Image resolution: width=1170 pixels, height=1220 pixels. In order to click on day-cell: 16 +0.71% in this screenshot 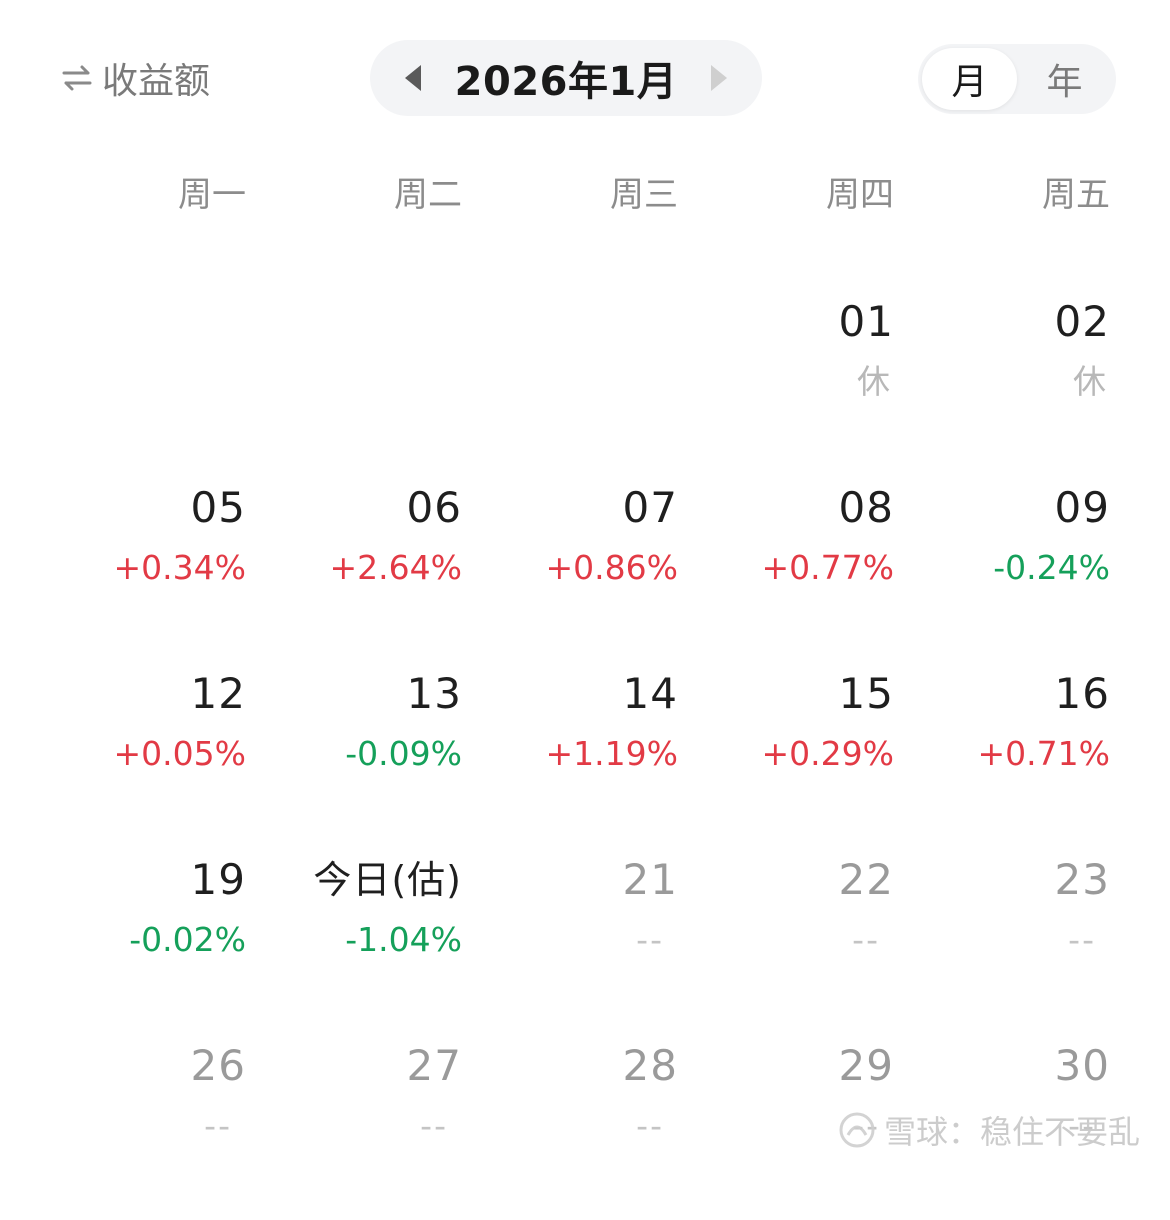, I will do `click(1002, 755)`.